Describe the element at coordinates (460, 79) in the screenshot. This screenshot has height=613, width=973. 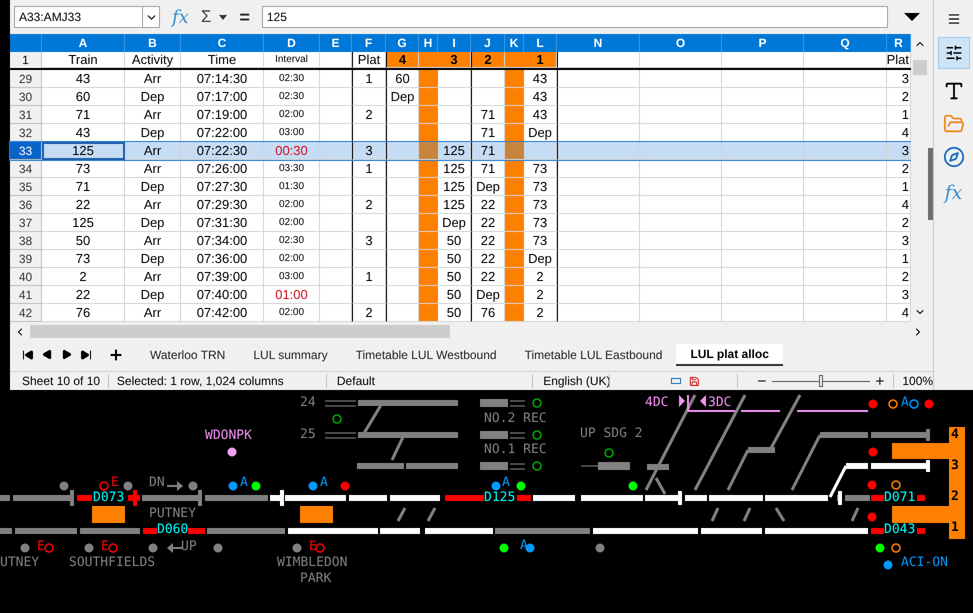
I see `sheet-row: 29 43 Arr 07:14:30 02:30 1 60 43 3` at that location.